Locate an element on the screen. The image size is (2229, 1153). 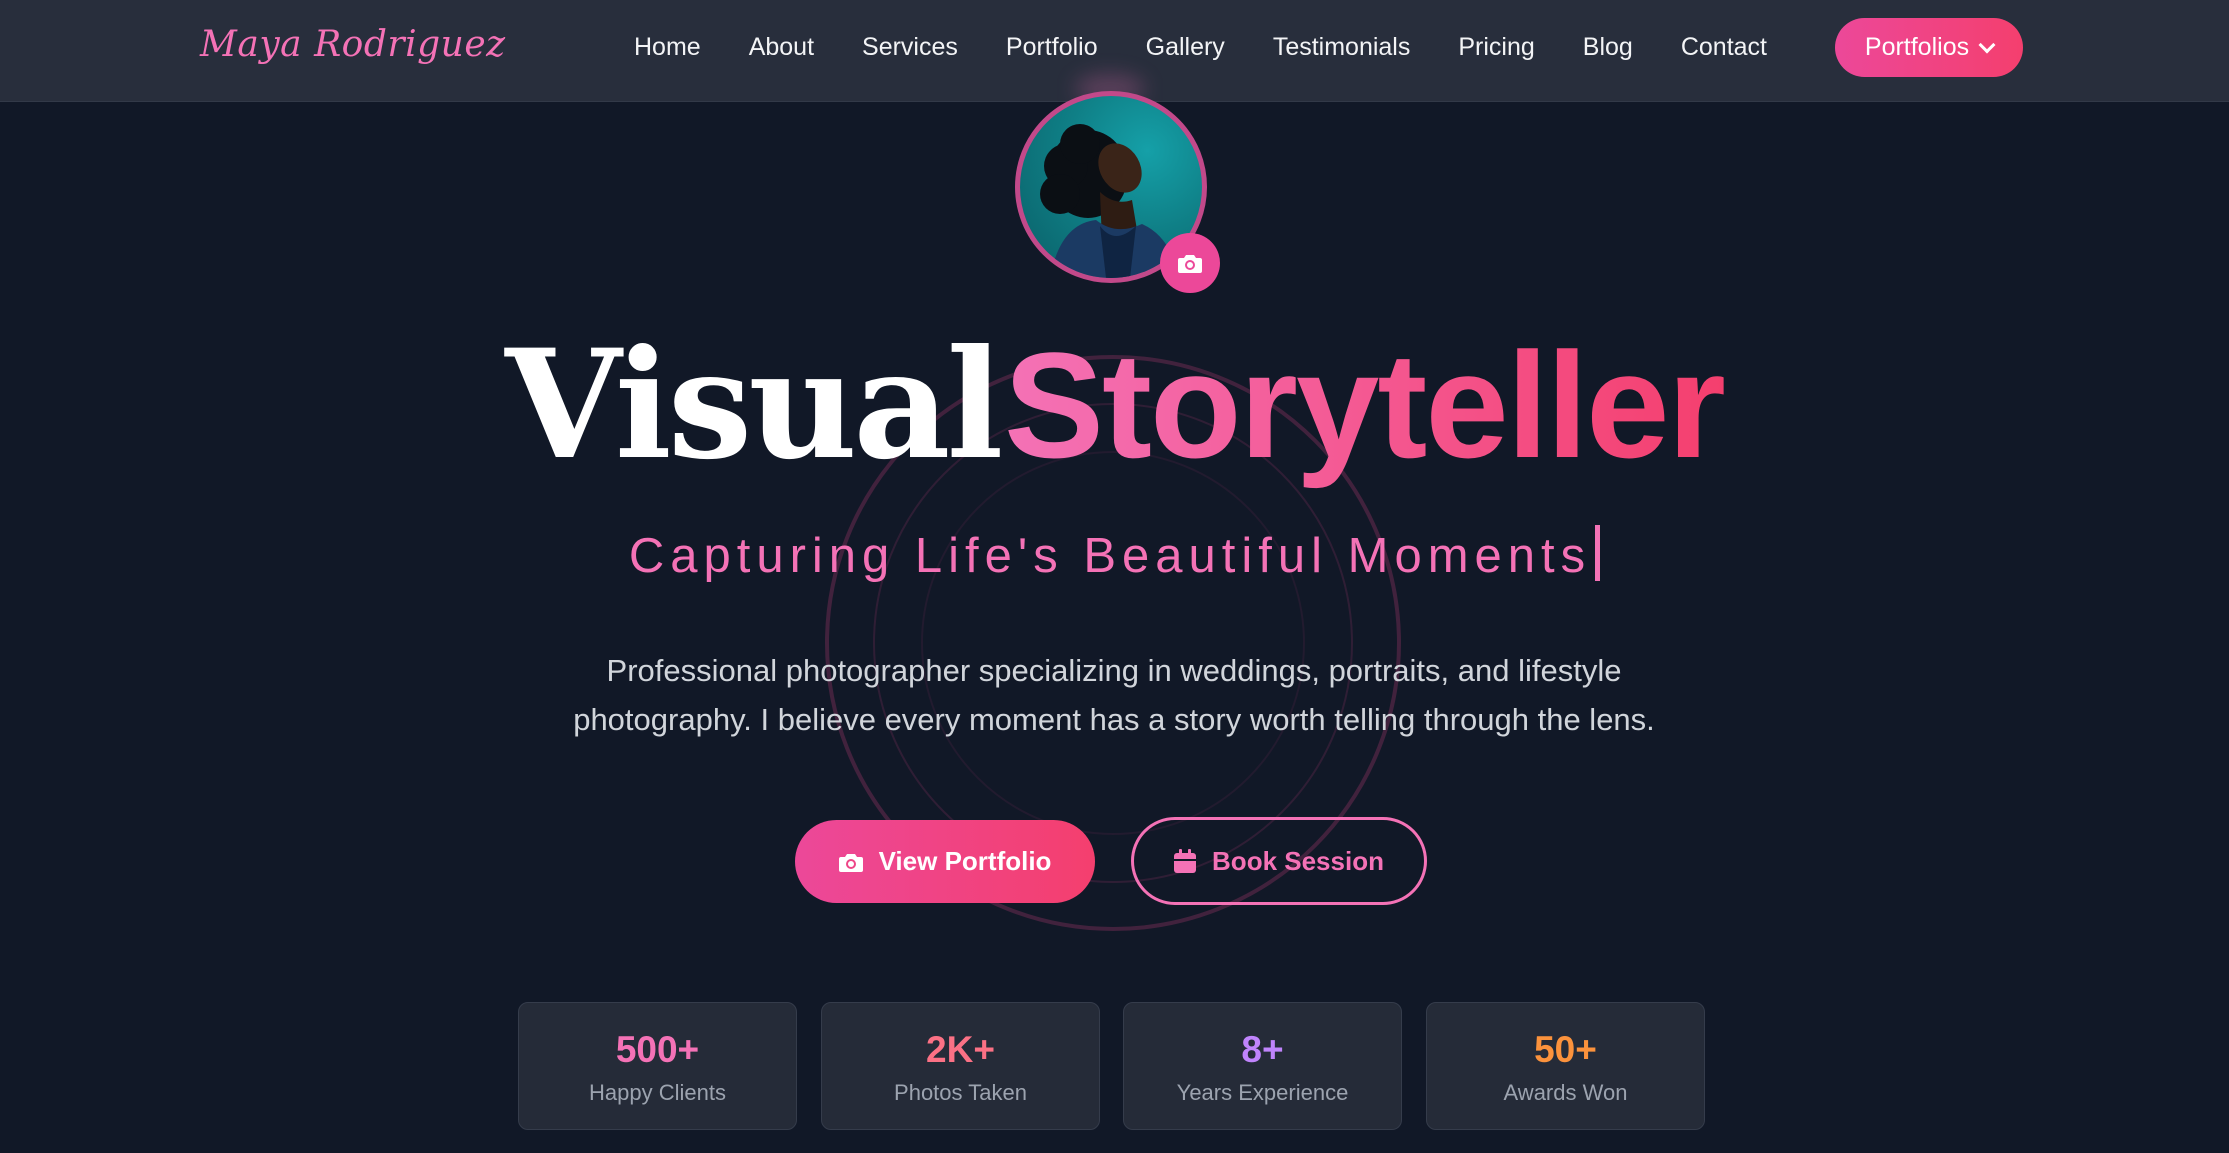
hero-title: Visual Storyteller is located at coordinates (1114, 405).